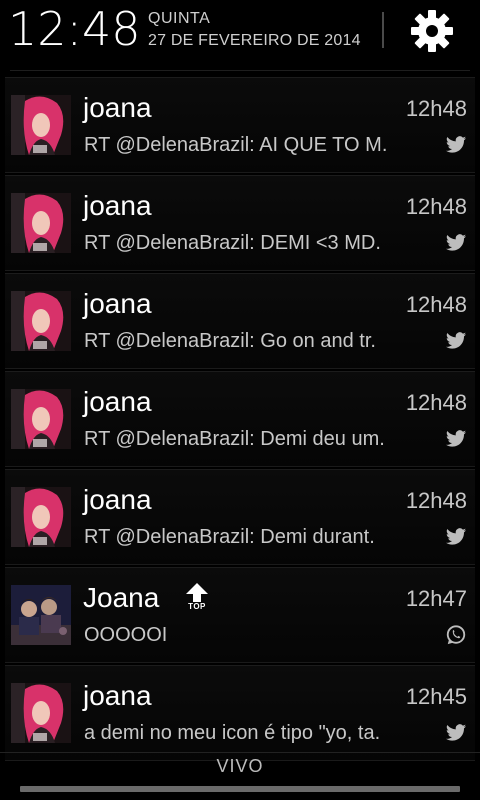 The image size is (480, 800). Describe the element at coordinates (232, 733) in the screenshot. I see `notification-text: a demi no meu icon é tipo "yo, ta.` at that location.